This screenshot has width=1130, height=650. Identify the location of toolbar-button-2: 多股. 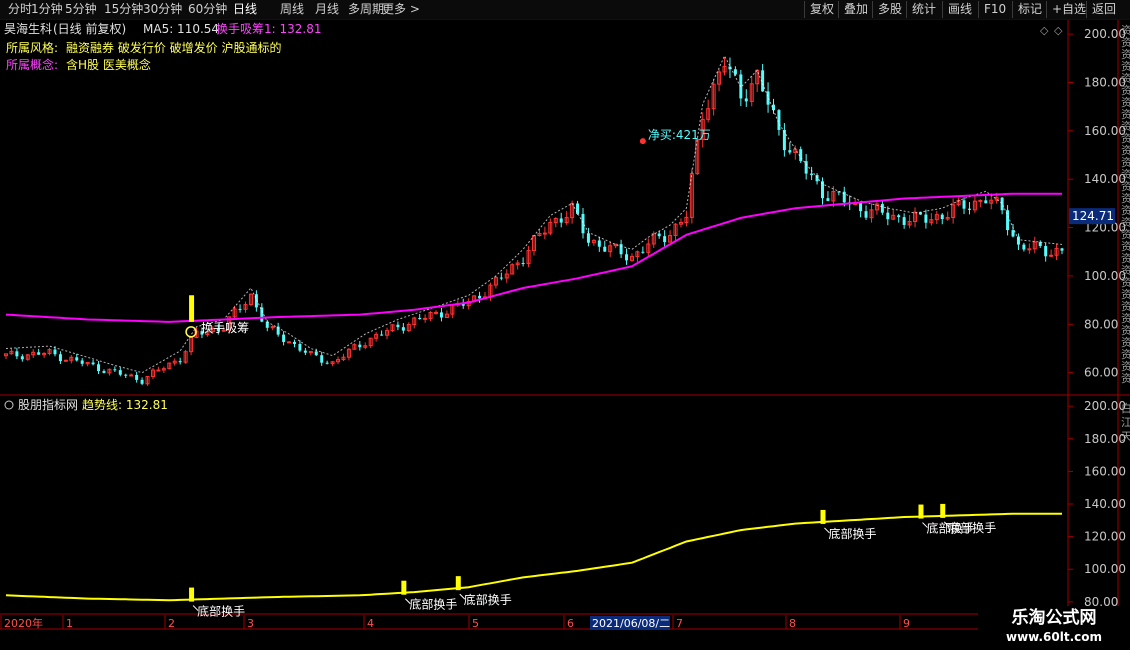
(889, 9).